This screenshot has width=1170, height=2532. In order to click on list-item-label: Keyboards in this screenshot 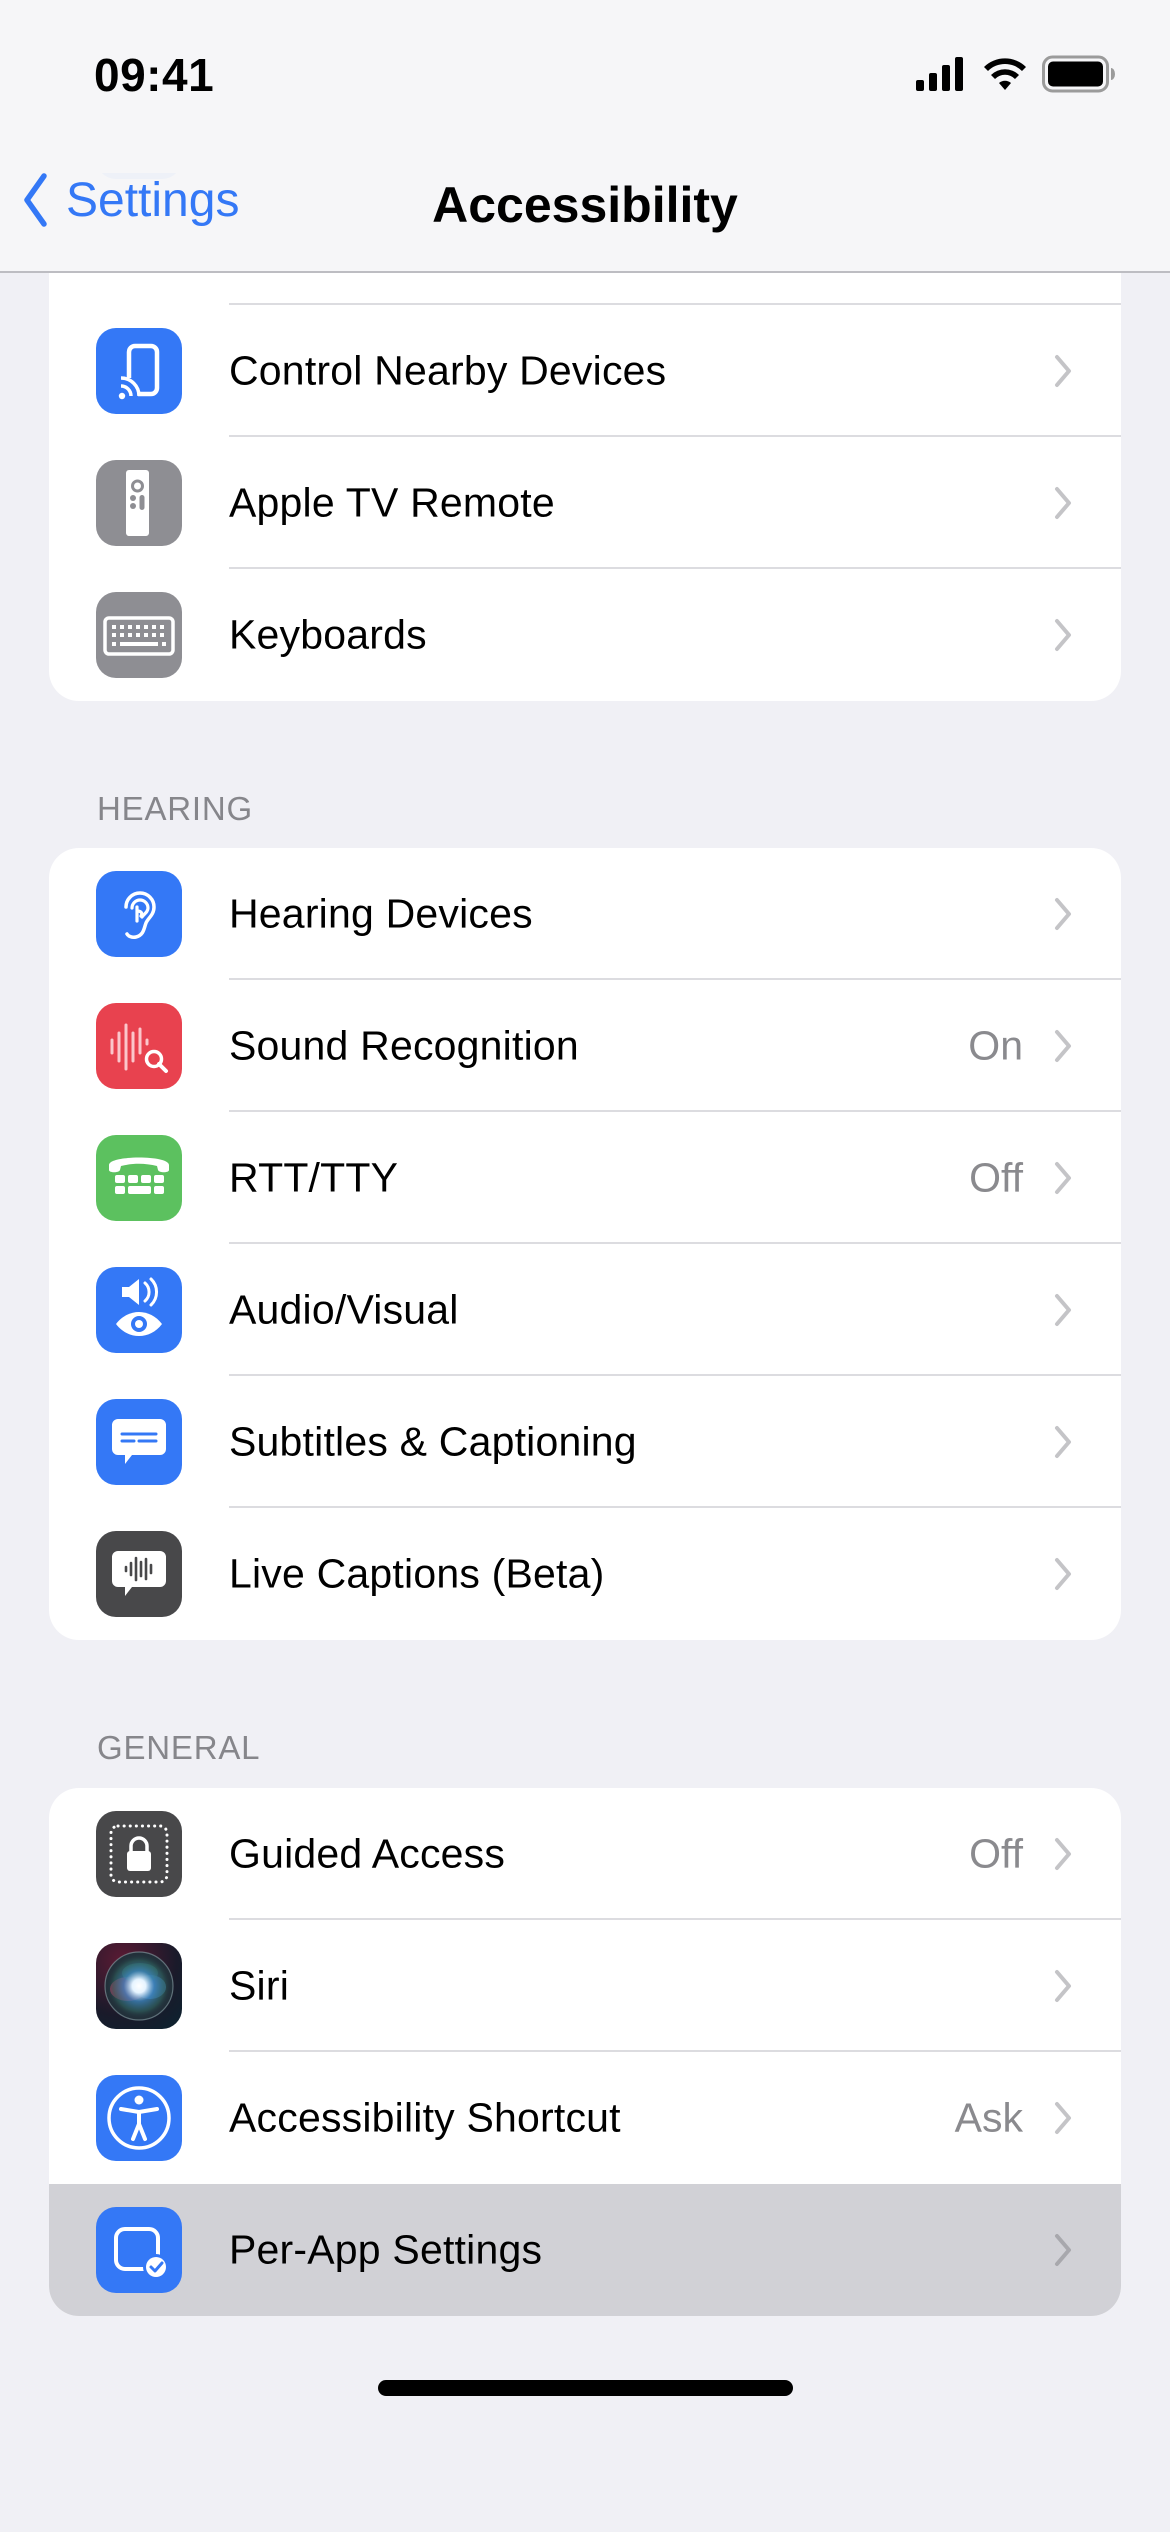, I will do `click(328, 634)`.